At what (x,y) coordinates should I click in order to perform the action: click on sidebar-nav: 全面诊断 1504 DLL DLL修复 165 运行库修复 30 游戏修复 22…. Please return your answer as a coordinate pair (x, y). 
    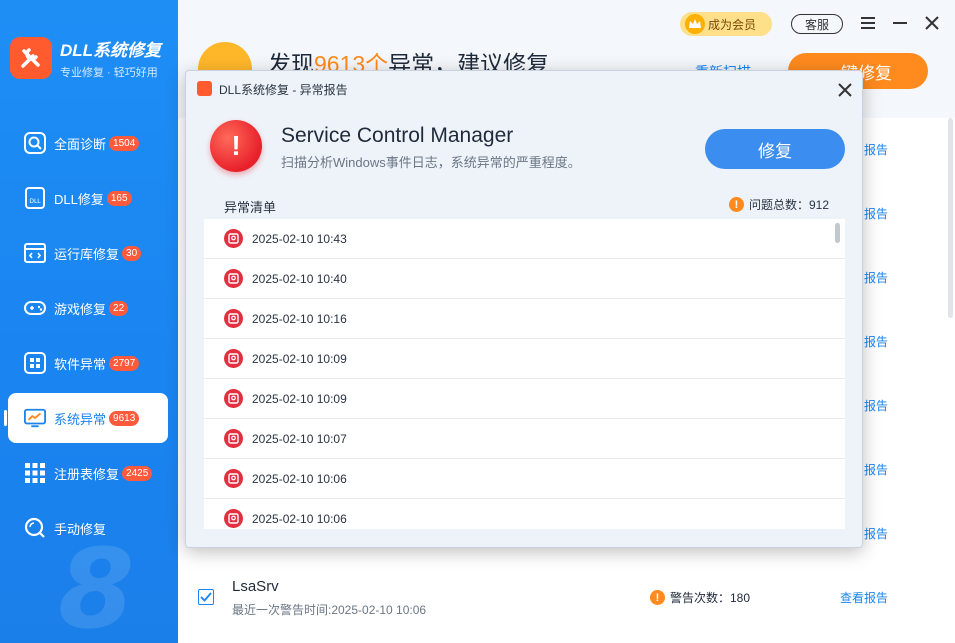
    Looking at the image, I should click on (86, 338).